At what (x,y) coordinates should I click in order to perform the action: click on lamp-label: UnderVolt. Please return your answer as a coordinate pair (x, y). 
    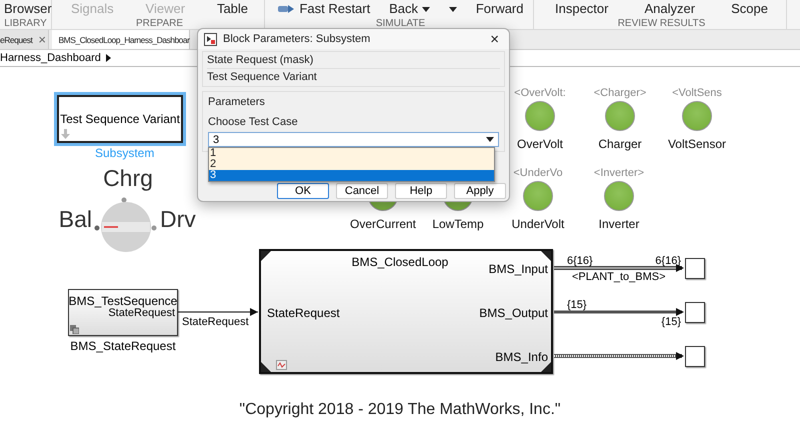
    Looking at the image, I should click on (538, 224).